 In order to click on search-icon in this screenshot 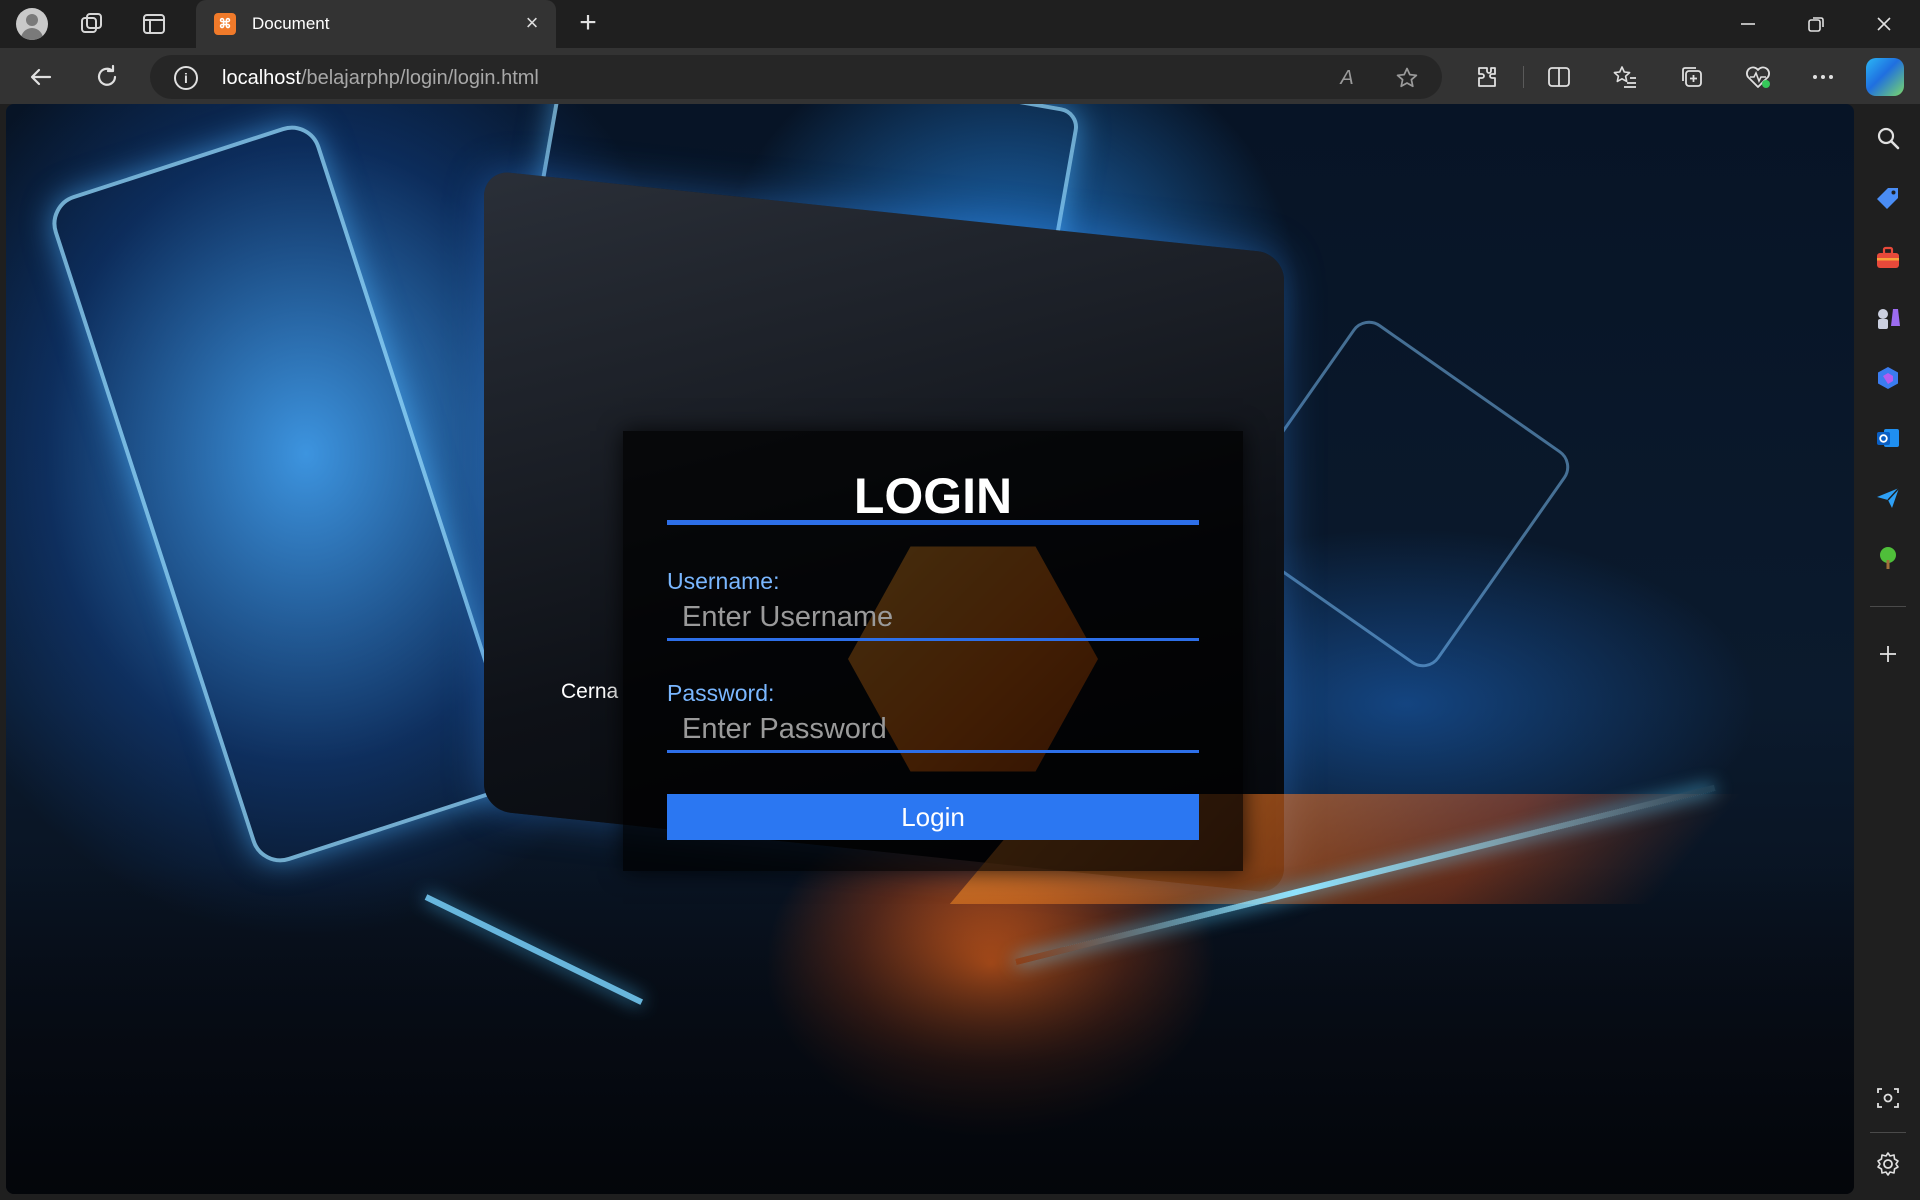, I will do `click(1888, 138)`.